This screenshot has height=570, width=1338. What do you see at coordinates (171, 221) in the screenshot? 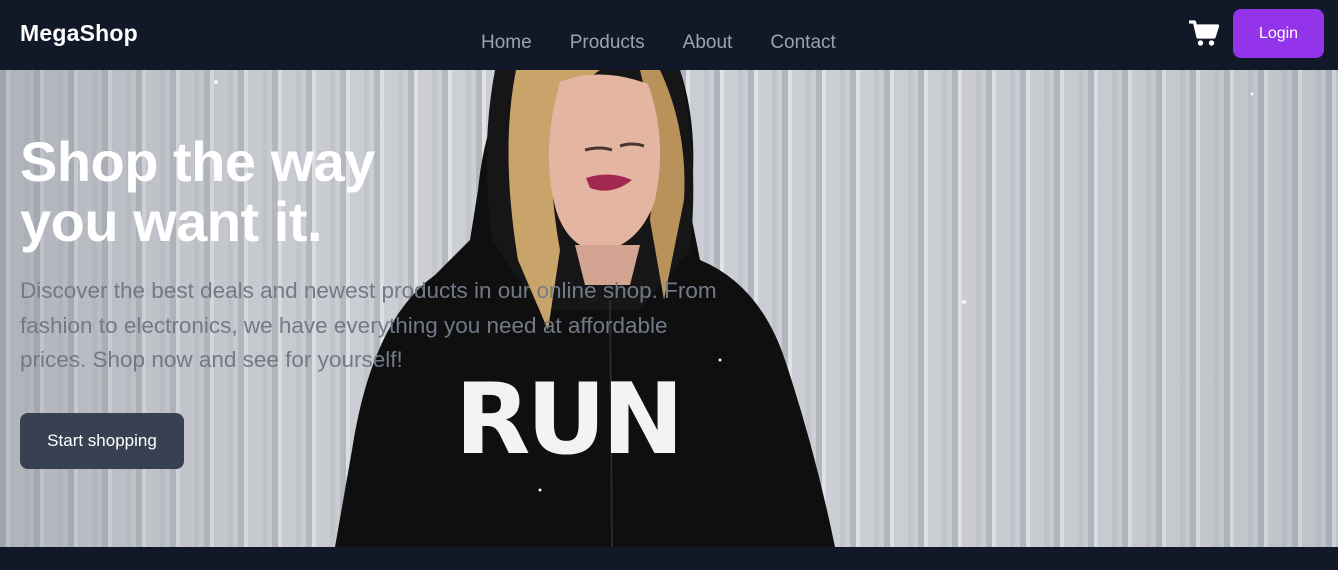
I see `hero-title-line-2: you want it.` at bounding box center [171, 221].